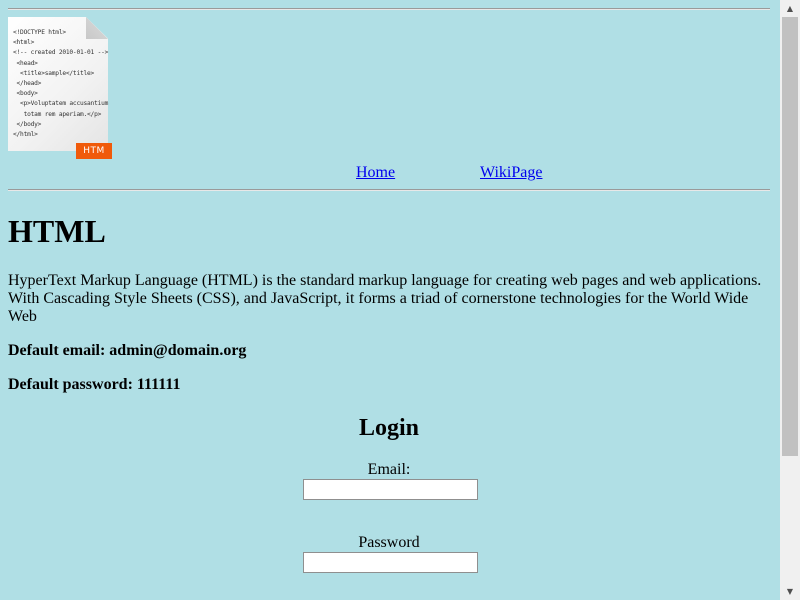 Image resolution: width=800 pixels, height=600 pixels. I want to click on email-field, so click(390, 489).